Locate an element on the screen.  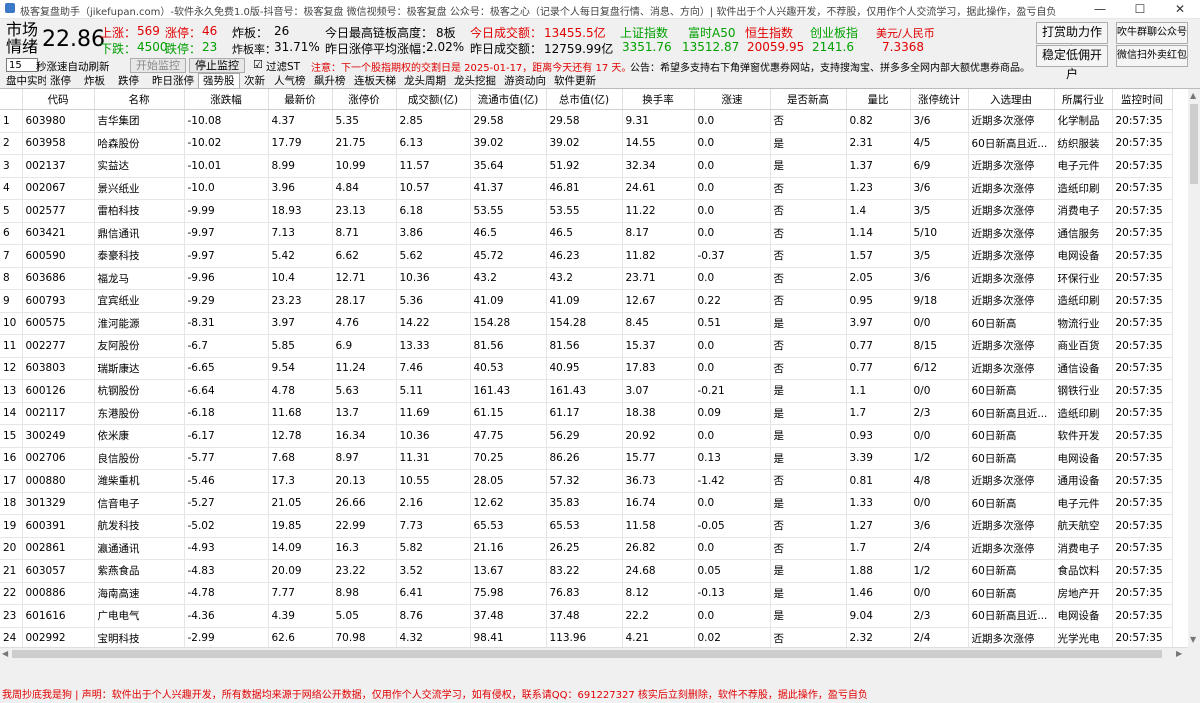
redpacket-button: 微信扫外卖红包 is located at coordinates (1152, 56).